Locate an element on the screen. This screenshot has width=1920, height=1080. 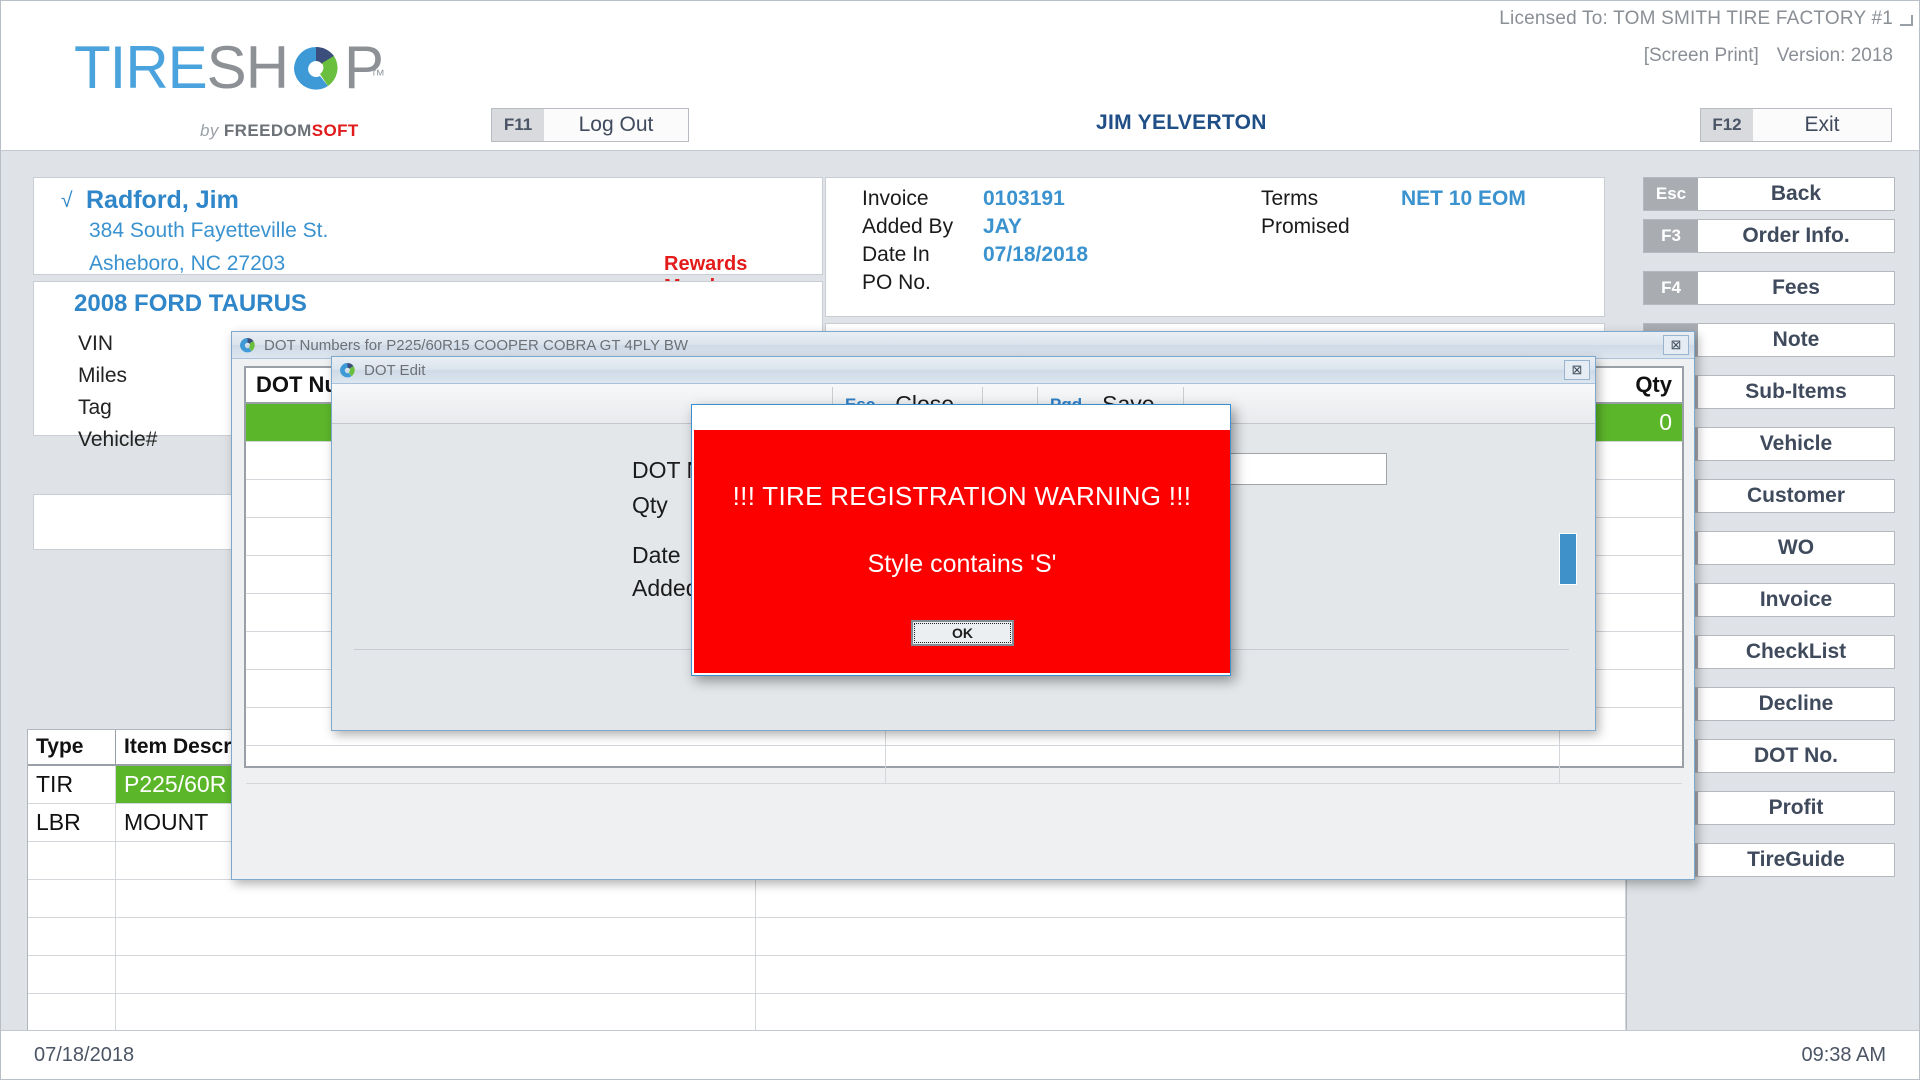
sidebar-key-back: Esc is located at coordinates (1671, 194).